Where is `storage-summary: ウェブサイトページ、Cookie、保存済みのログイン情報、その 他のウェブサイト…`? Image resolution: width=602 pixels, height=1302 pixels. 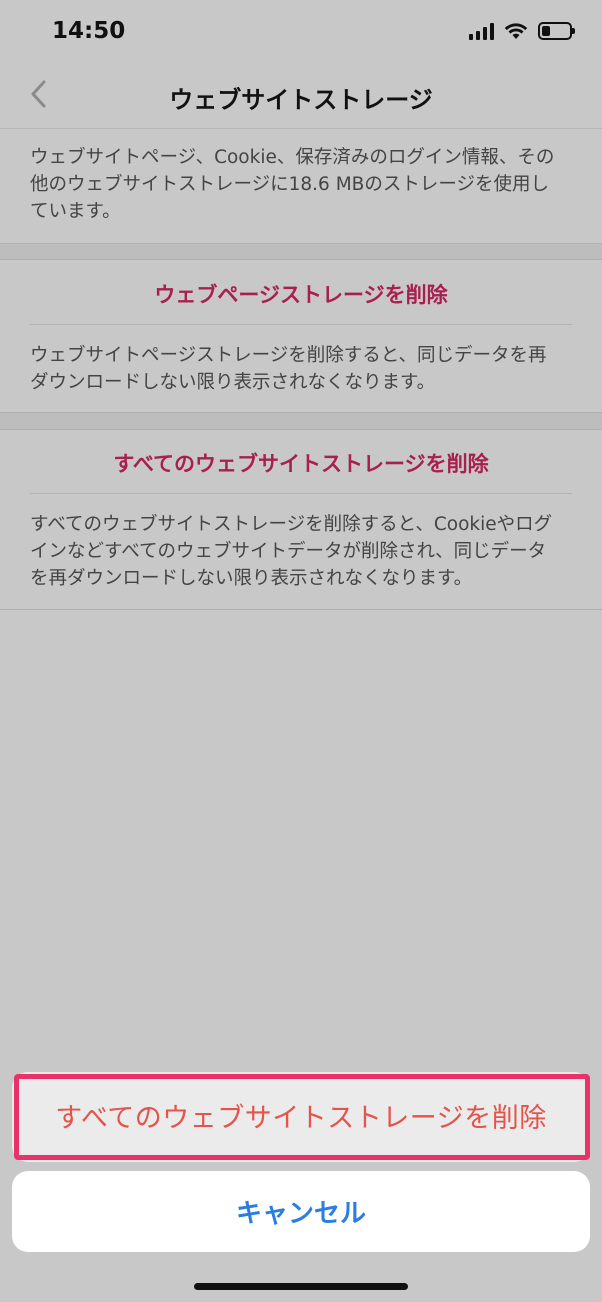
storage-summary: ウェブサイトページ、Cookie、保存済みのログイン情報、その 他のウェブサイト… is located at coordinates (302, 184).